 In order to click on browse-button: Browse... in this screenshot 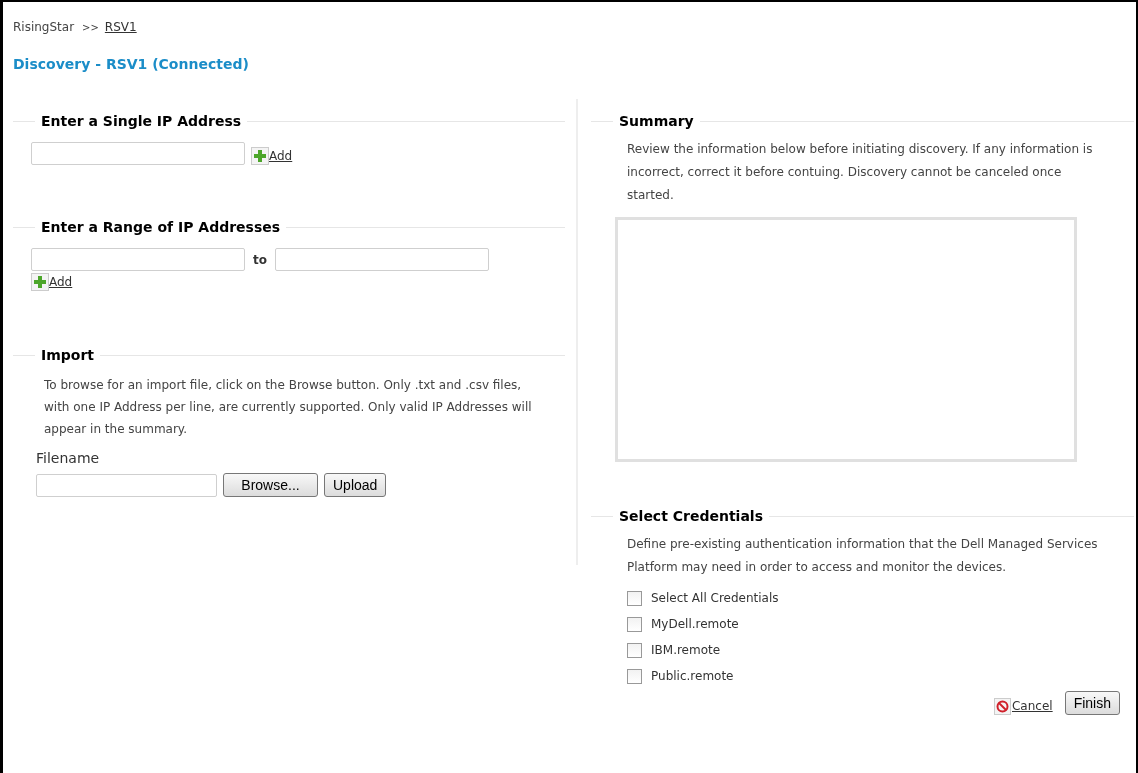, I will do `click(270, 485)`.